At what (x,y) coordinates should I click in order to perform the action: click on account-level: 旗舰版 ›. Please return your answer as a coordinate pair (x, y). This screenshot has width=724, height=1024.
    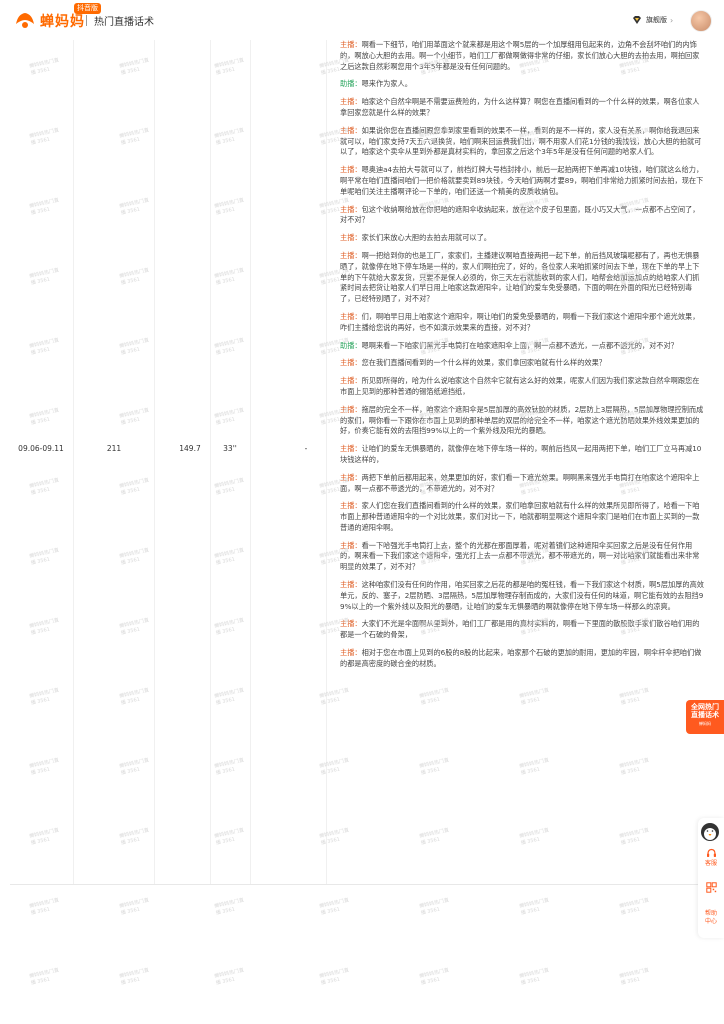
    Looking at the image, I should click on (652, 20).